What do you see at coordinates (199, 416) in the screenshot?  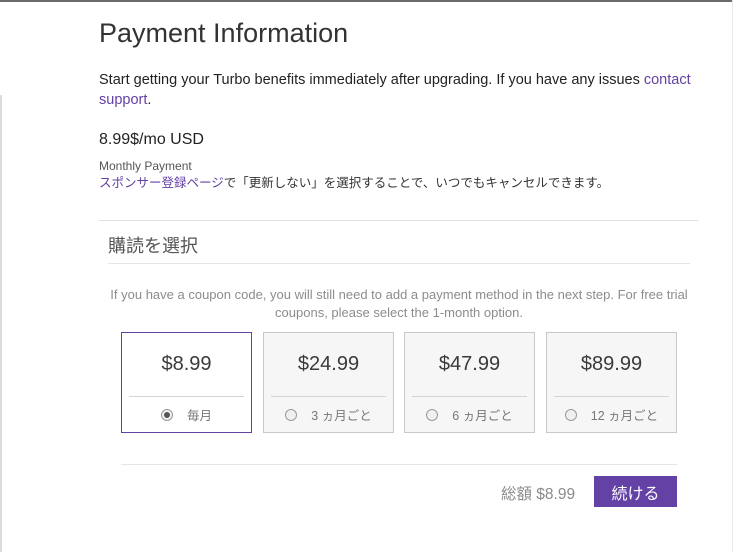 I see `plan-label: 毎月` at bounding box center [199, 416].